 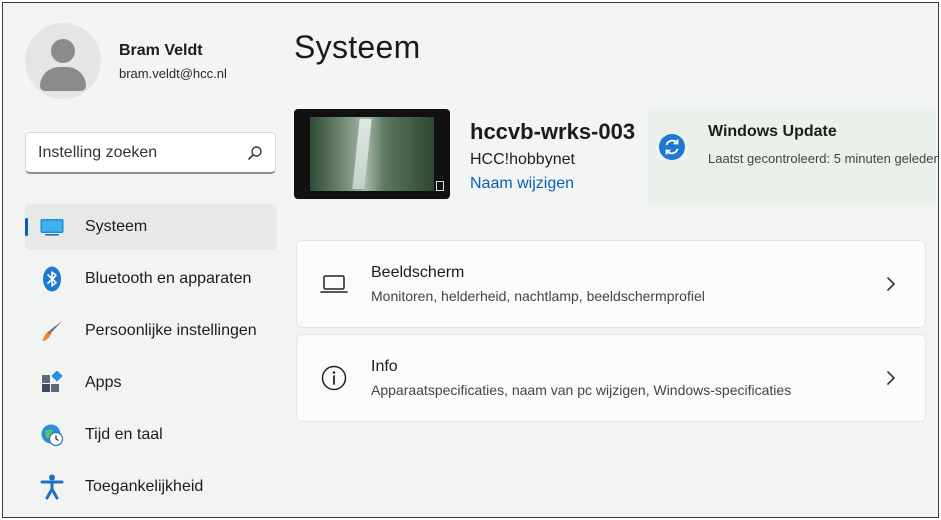 I want to click on device-name: hccvb-wrks-003, so click(x=553, y=131).